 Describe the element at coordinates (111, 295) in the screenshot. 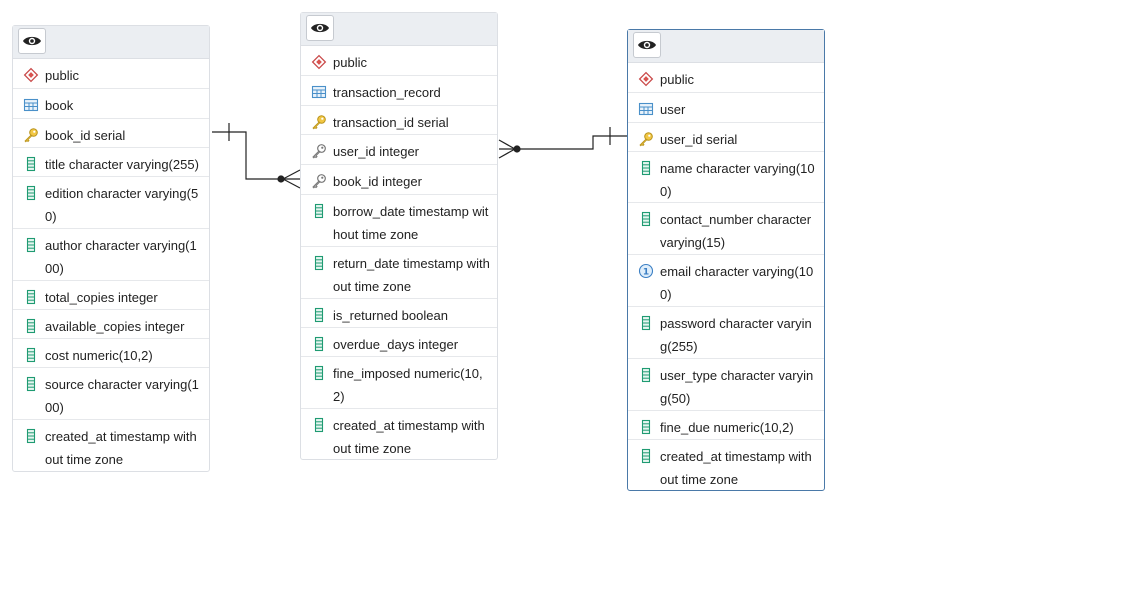

I see `column-row: total_copies integer` at that location.